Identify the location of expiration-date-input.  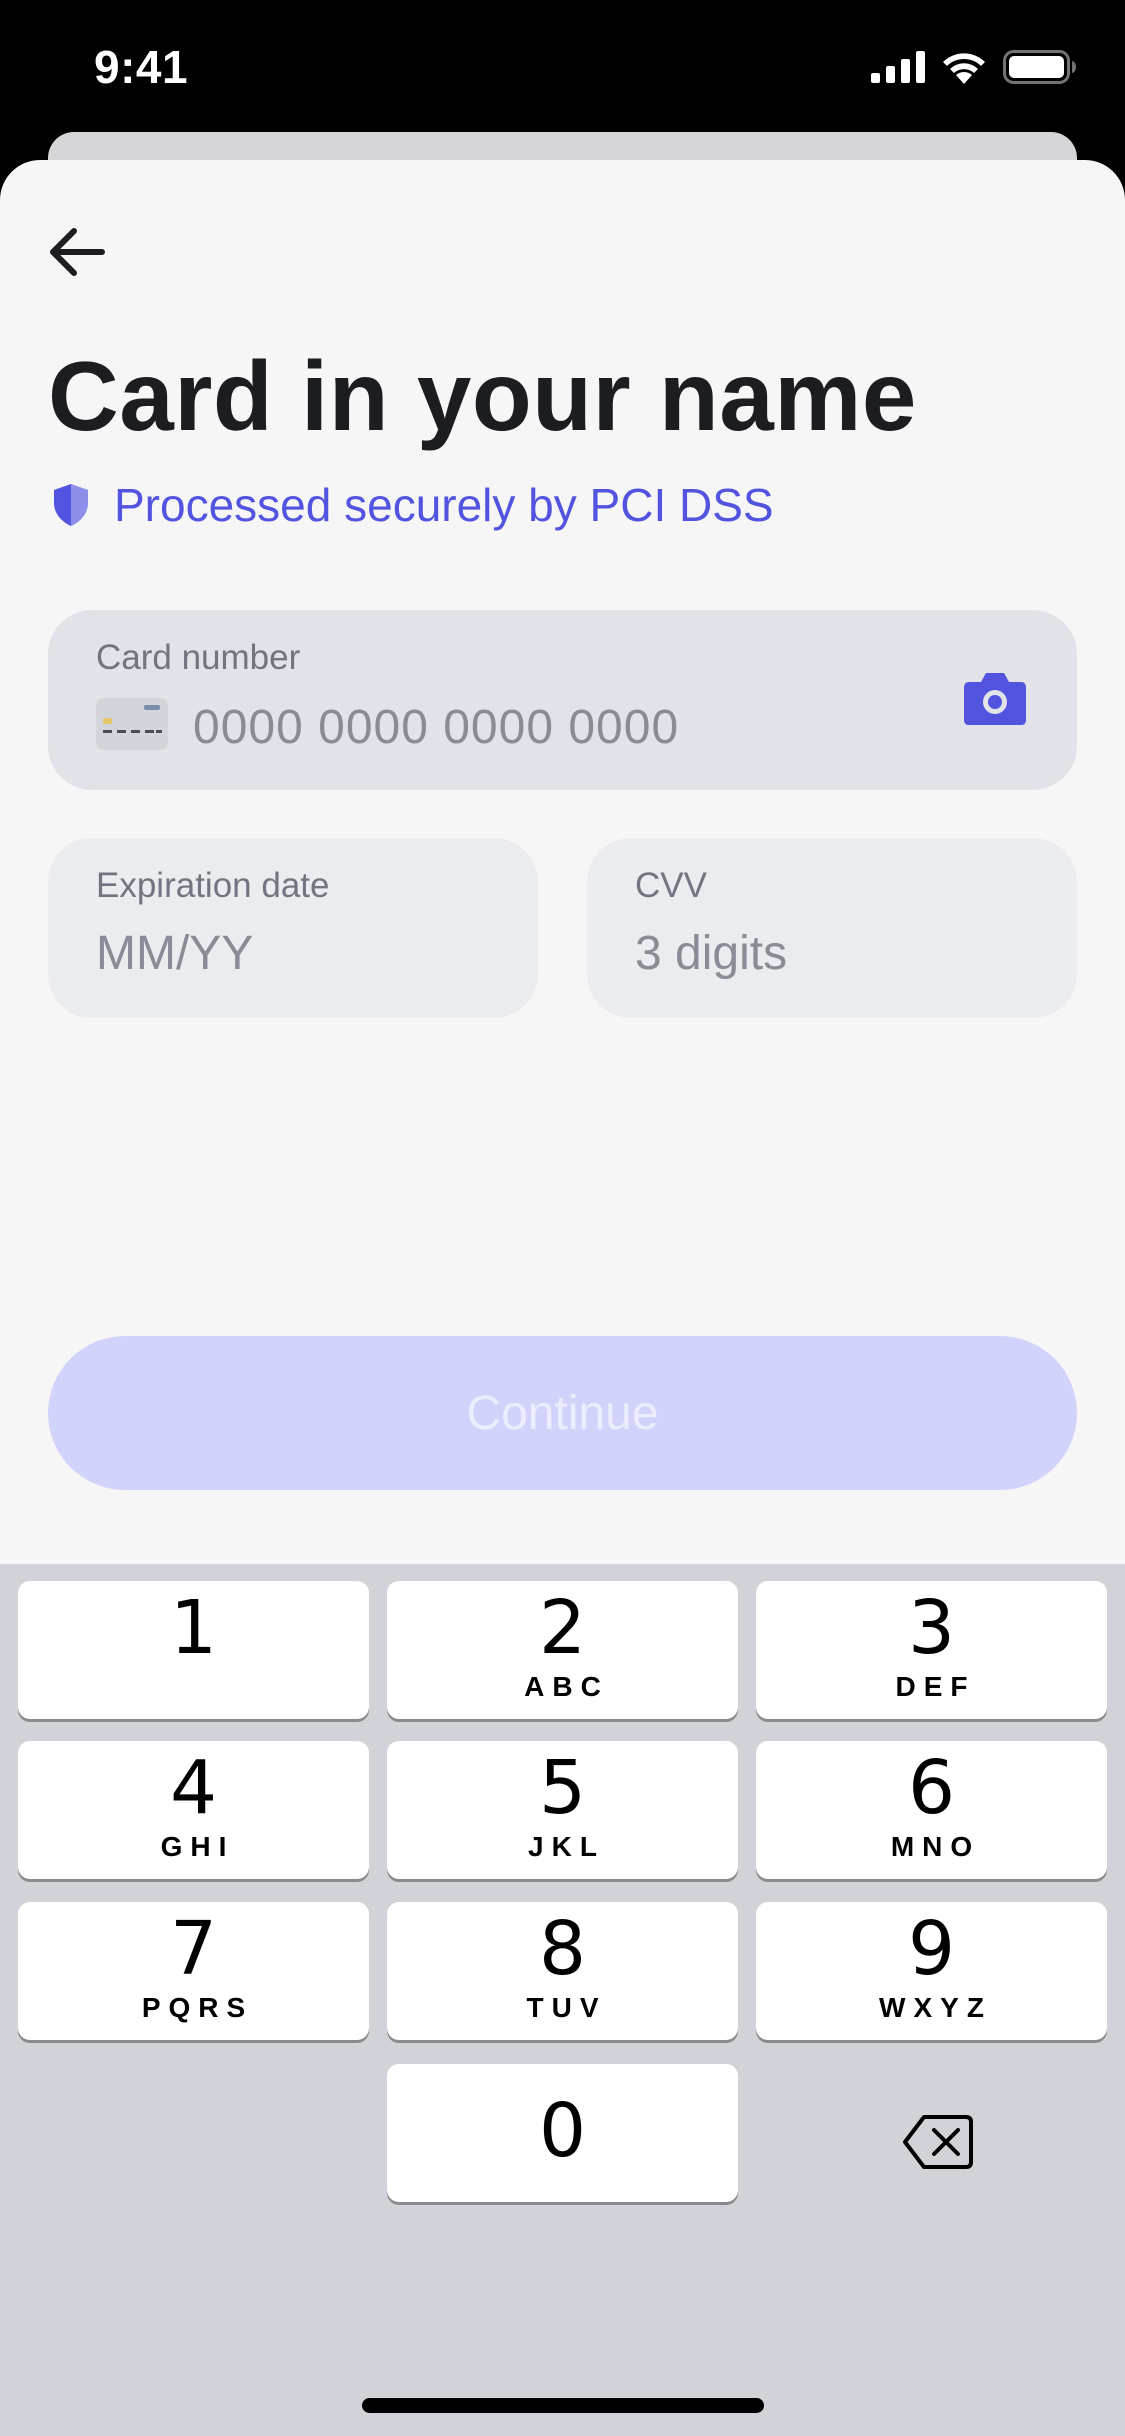
(296, 953).